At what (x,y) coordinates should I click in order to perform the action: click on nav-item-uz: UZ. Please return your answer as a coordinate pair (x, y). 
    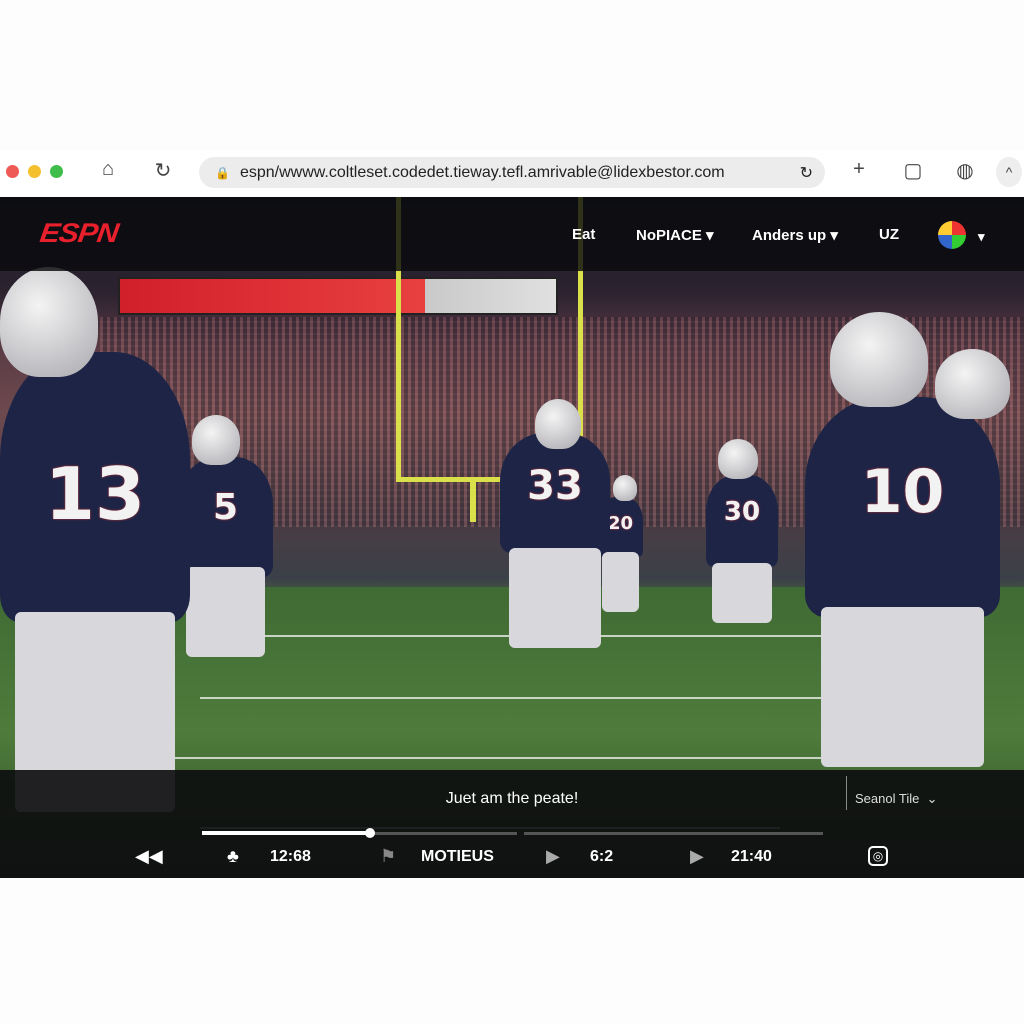
    Looking at the image, I should click on (889, 234).